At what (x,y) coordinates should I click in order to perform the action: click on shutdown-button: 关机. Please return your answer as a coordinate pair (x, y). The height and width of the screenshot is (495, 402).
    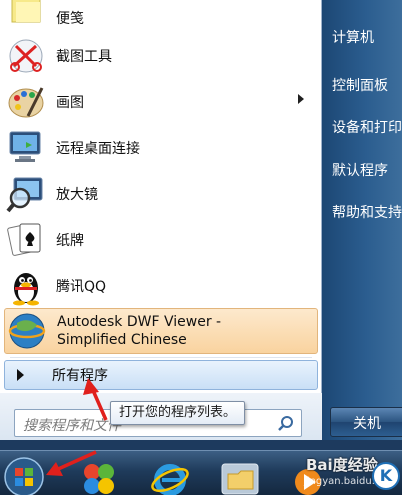
    Looking at the image, I should click on (366, 422).